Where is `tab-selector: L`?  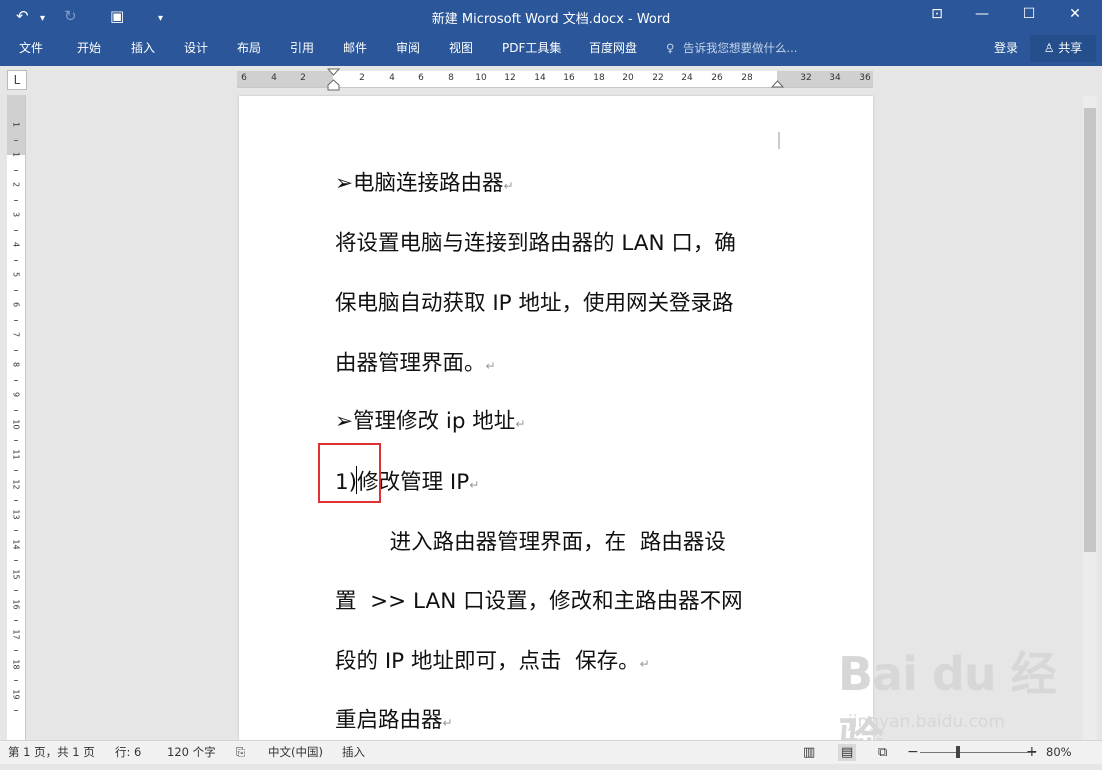 tab-selector: L is located at coordinates (17, 80).